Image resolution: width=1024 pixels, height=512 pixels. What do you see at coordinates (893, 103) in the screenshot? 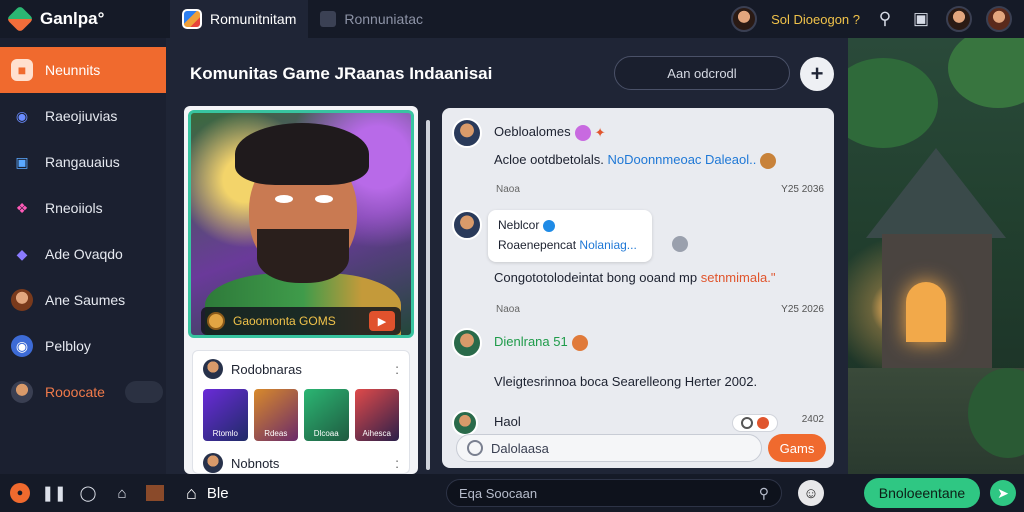
I see `tree-foliage` at bounding box center [893, 103].